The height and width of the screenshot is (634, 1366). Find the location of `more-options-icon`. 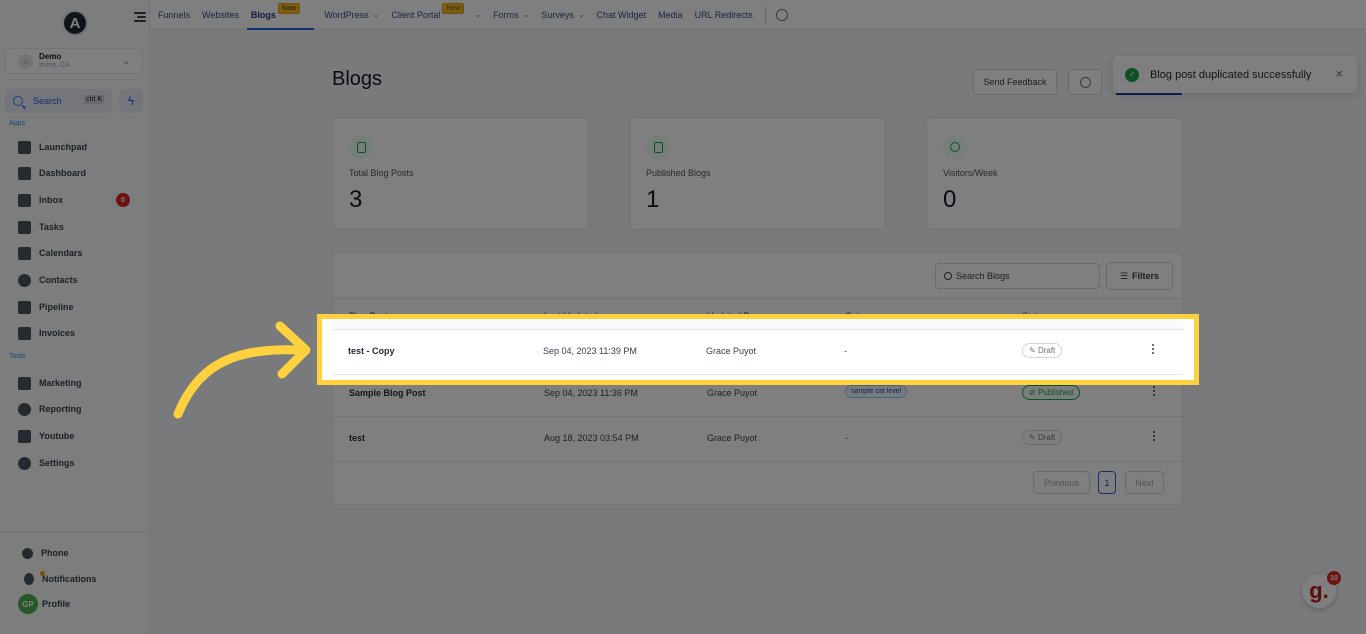

more-options-icon is located at coordinates (1154, 350).